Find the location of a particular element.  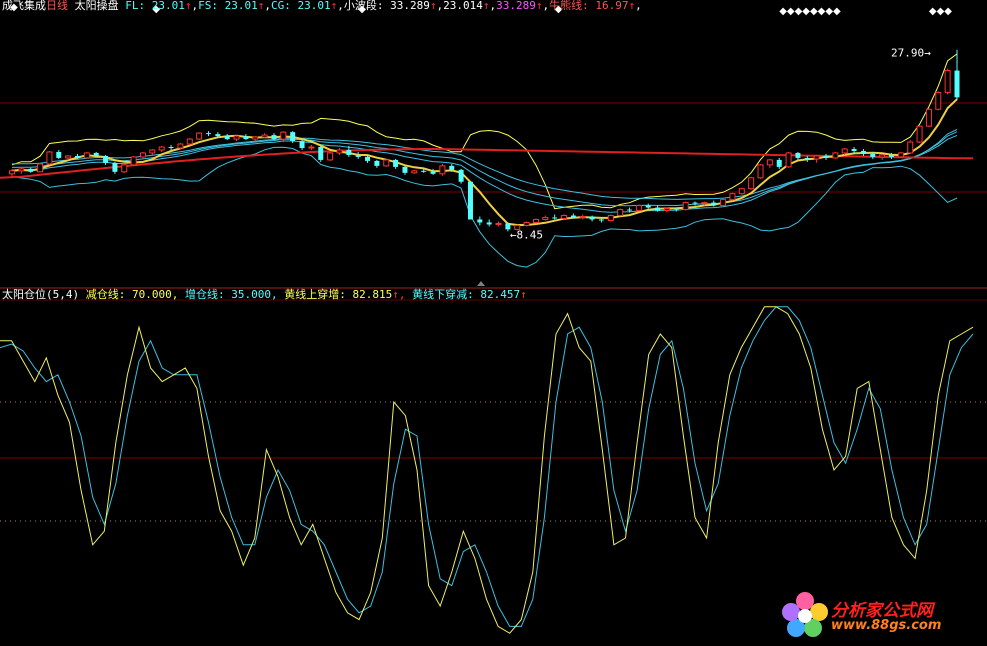

value-label: 减仓线: is located at coordinates (108, 294).